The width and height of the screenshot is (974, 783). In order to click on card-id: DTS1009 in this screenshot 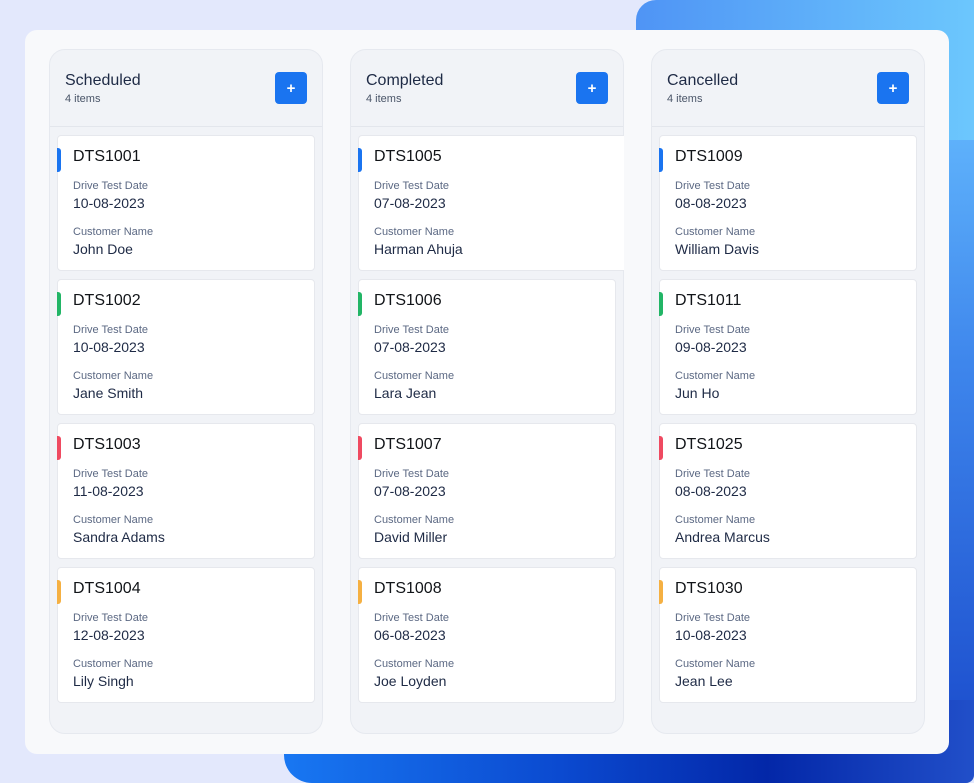, I will do `click(709, 156)`.